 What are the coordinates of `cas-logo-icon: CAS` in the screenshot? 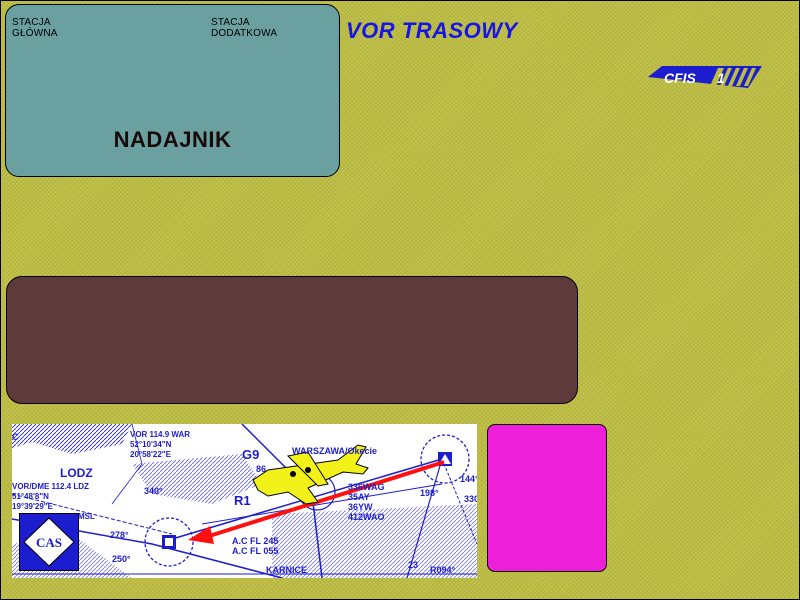 It's located at (49, 542).